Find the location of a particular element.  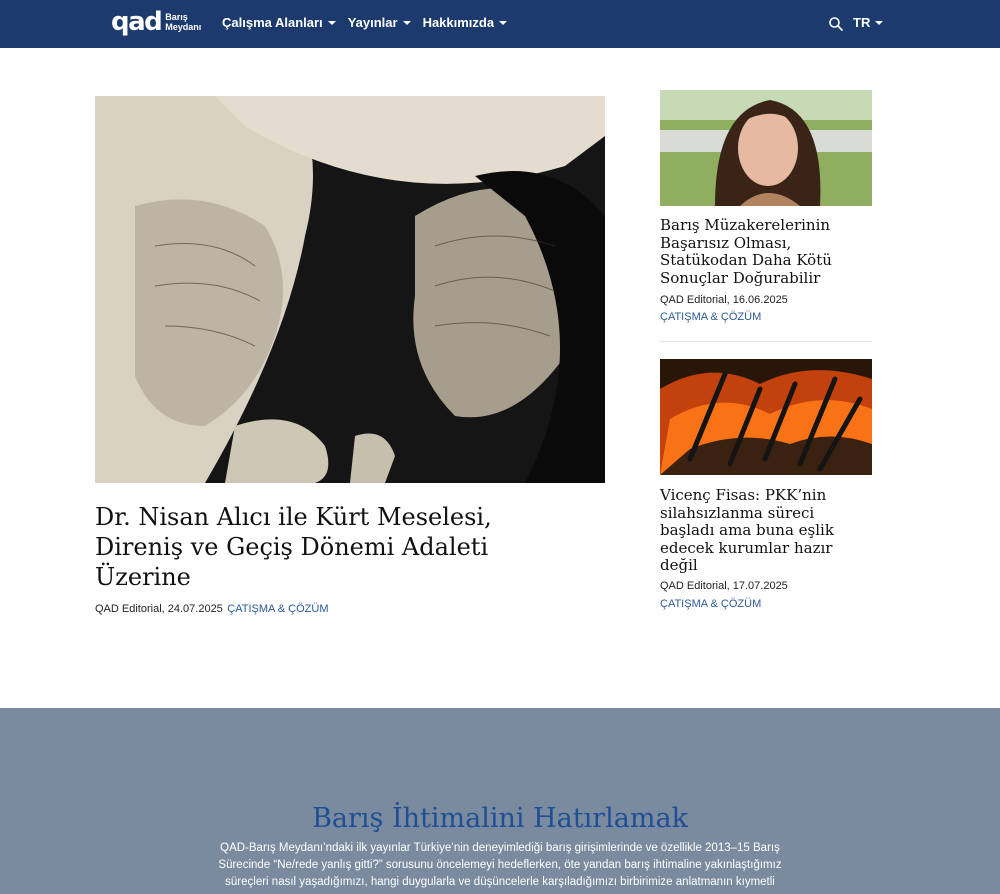

search-icon is located at coordinates (836, 24).